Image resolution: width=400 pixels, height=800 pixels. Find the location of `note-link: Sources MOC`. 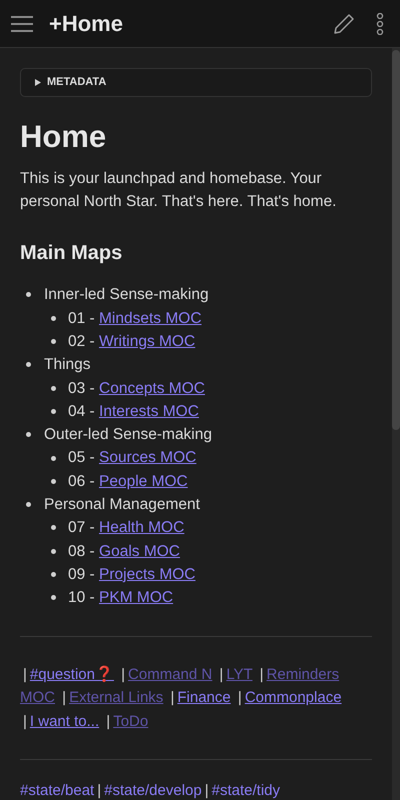

note-link: Sources MOC is located at coordinates (147, 458).